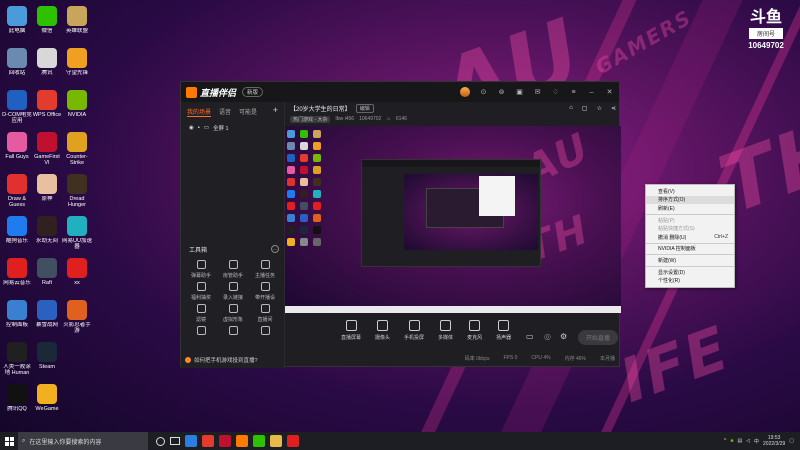 This screenshot has width=800, height=450. I want to click on tab-other: 可能是, so click(248, 112).